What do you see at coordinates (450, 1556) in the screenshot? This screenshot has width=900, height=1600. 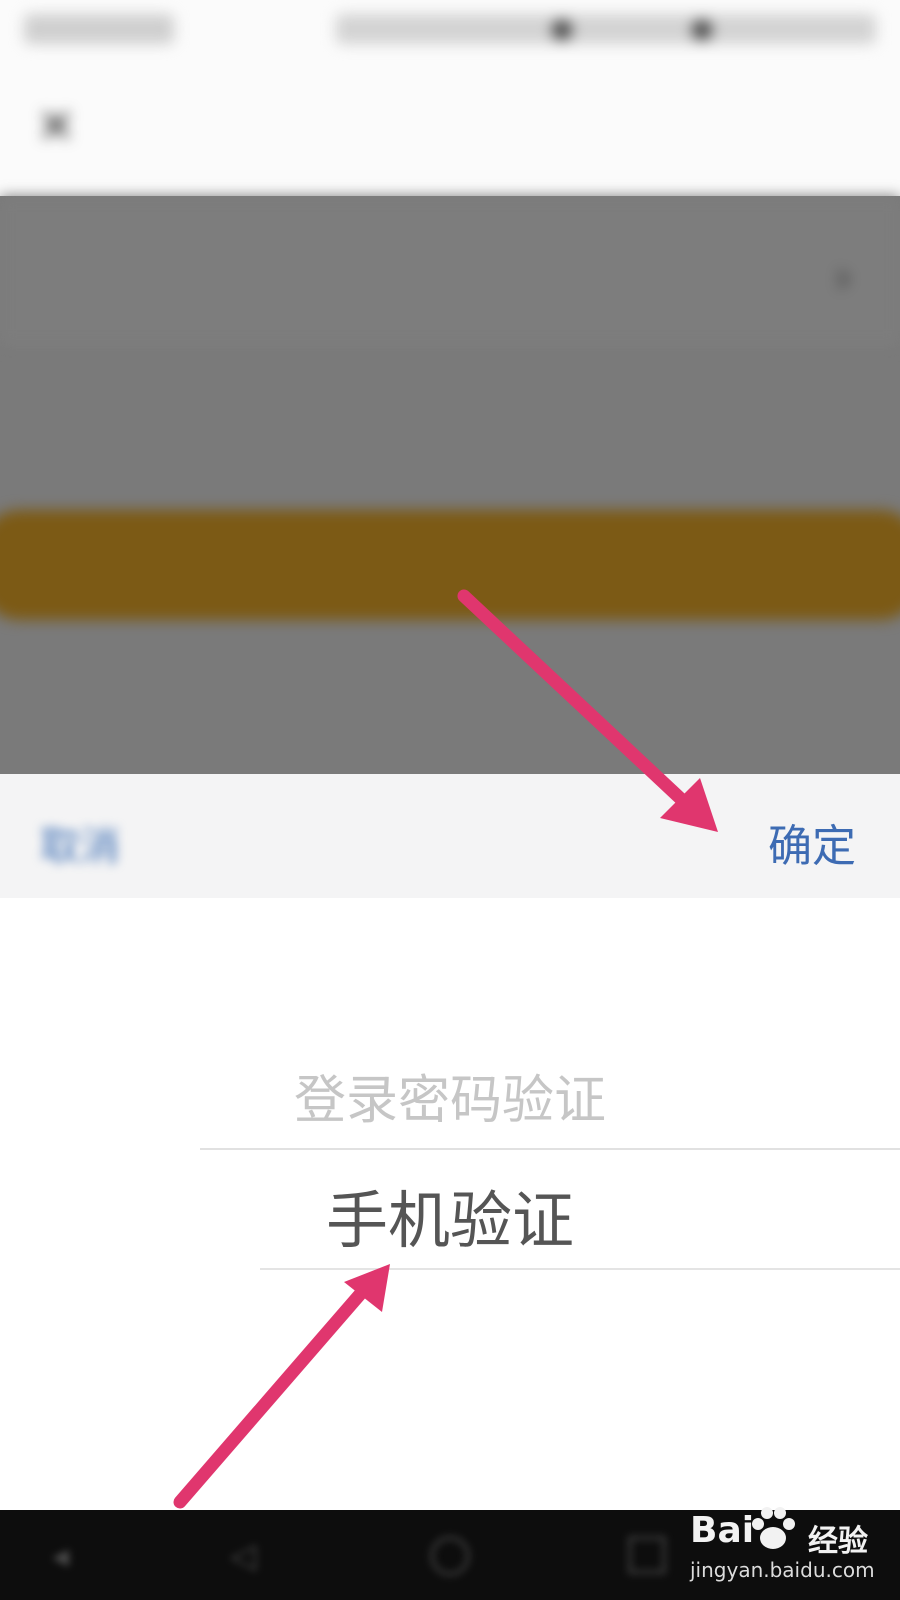 I see `home-icon` at bounding box center [450, 1556].